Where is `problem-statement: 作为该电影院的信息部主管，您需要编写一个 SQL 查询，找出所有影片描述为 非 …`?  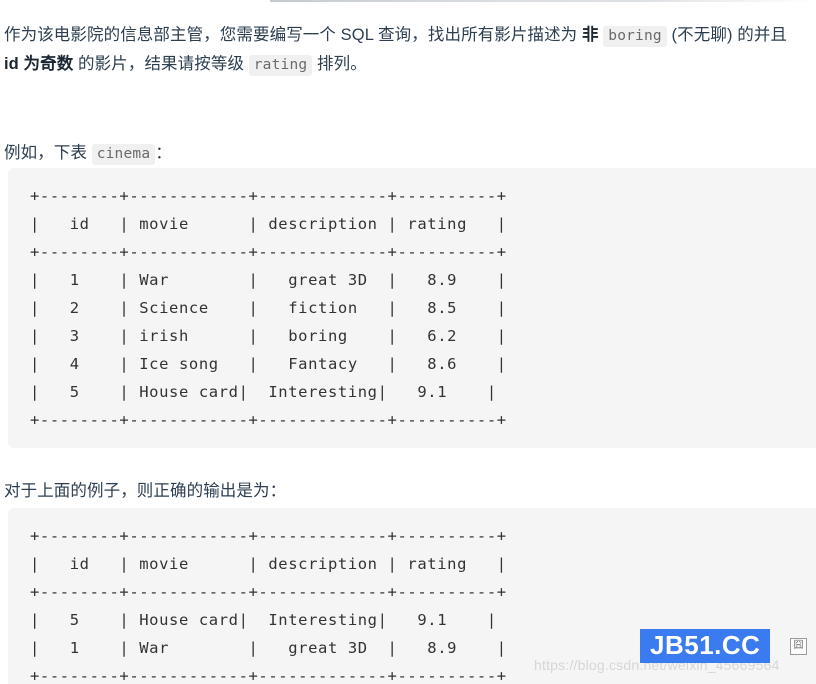 problem-statement: 作为该电影院的信息部主管，您需要编写一个 SQL 查询，找出所有影片描述为 非 … is located at coordinates (408, 50).